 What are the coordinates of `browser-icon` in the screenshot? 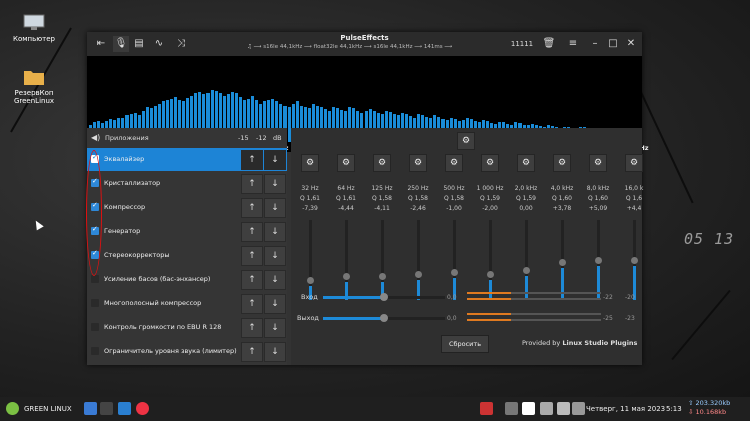 It's located at (142, 408).